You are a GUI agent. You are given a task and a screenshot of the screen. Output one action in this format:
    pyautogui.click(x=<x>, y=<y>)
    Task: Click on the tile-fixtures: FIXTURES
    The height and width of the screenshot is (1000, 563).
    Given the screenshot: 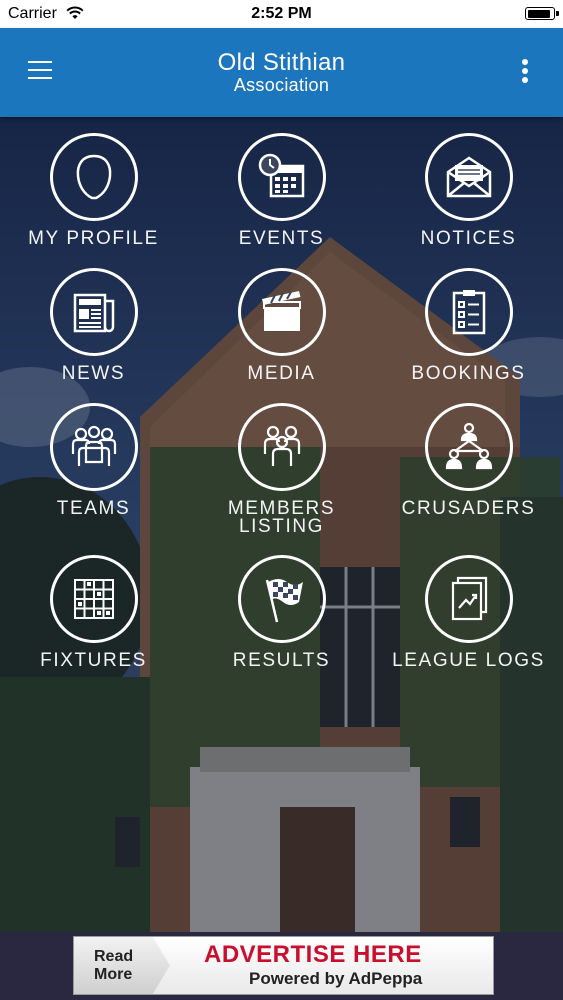 What is the action you would take?
    pyautogui.click(x=93, y=612)
    